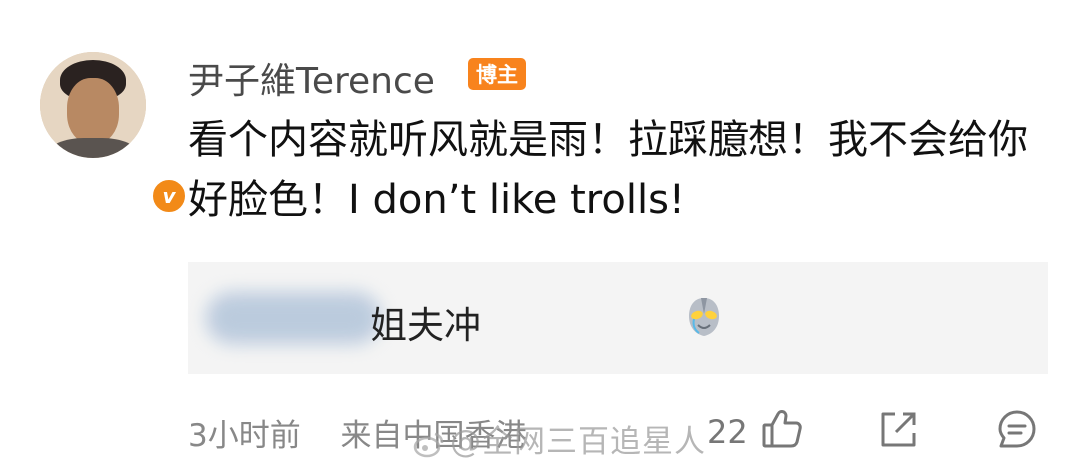 Image resolution: width=1090 pixels, height=469 pixels. I want to click on like-count: 22, so click(727, 432).